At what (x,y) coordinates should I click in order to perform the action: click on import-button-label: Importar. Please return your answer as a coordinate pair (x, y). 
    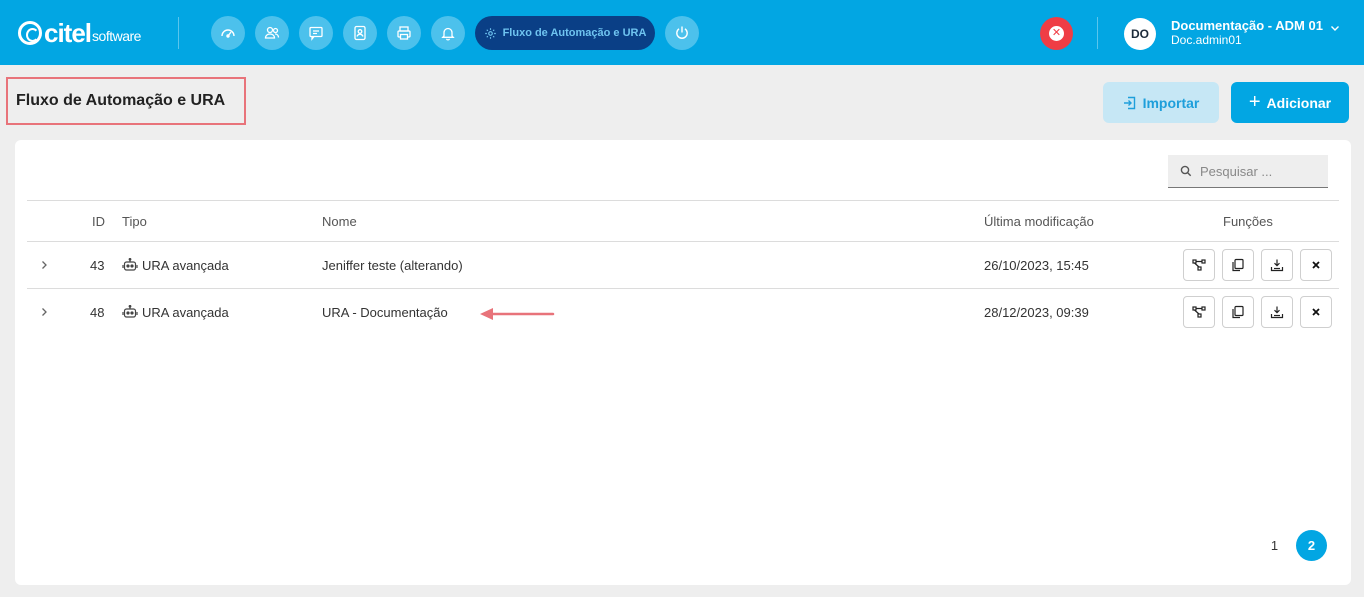
    Looking at the image, I should click on (1171, 102).